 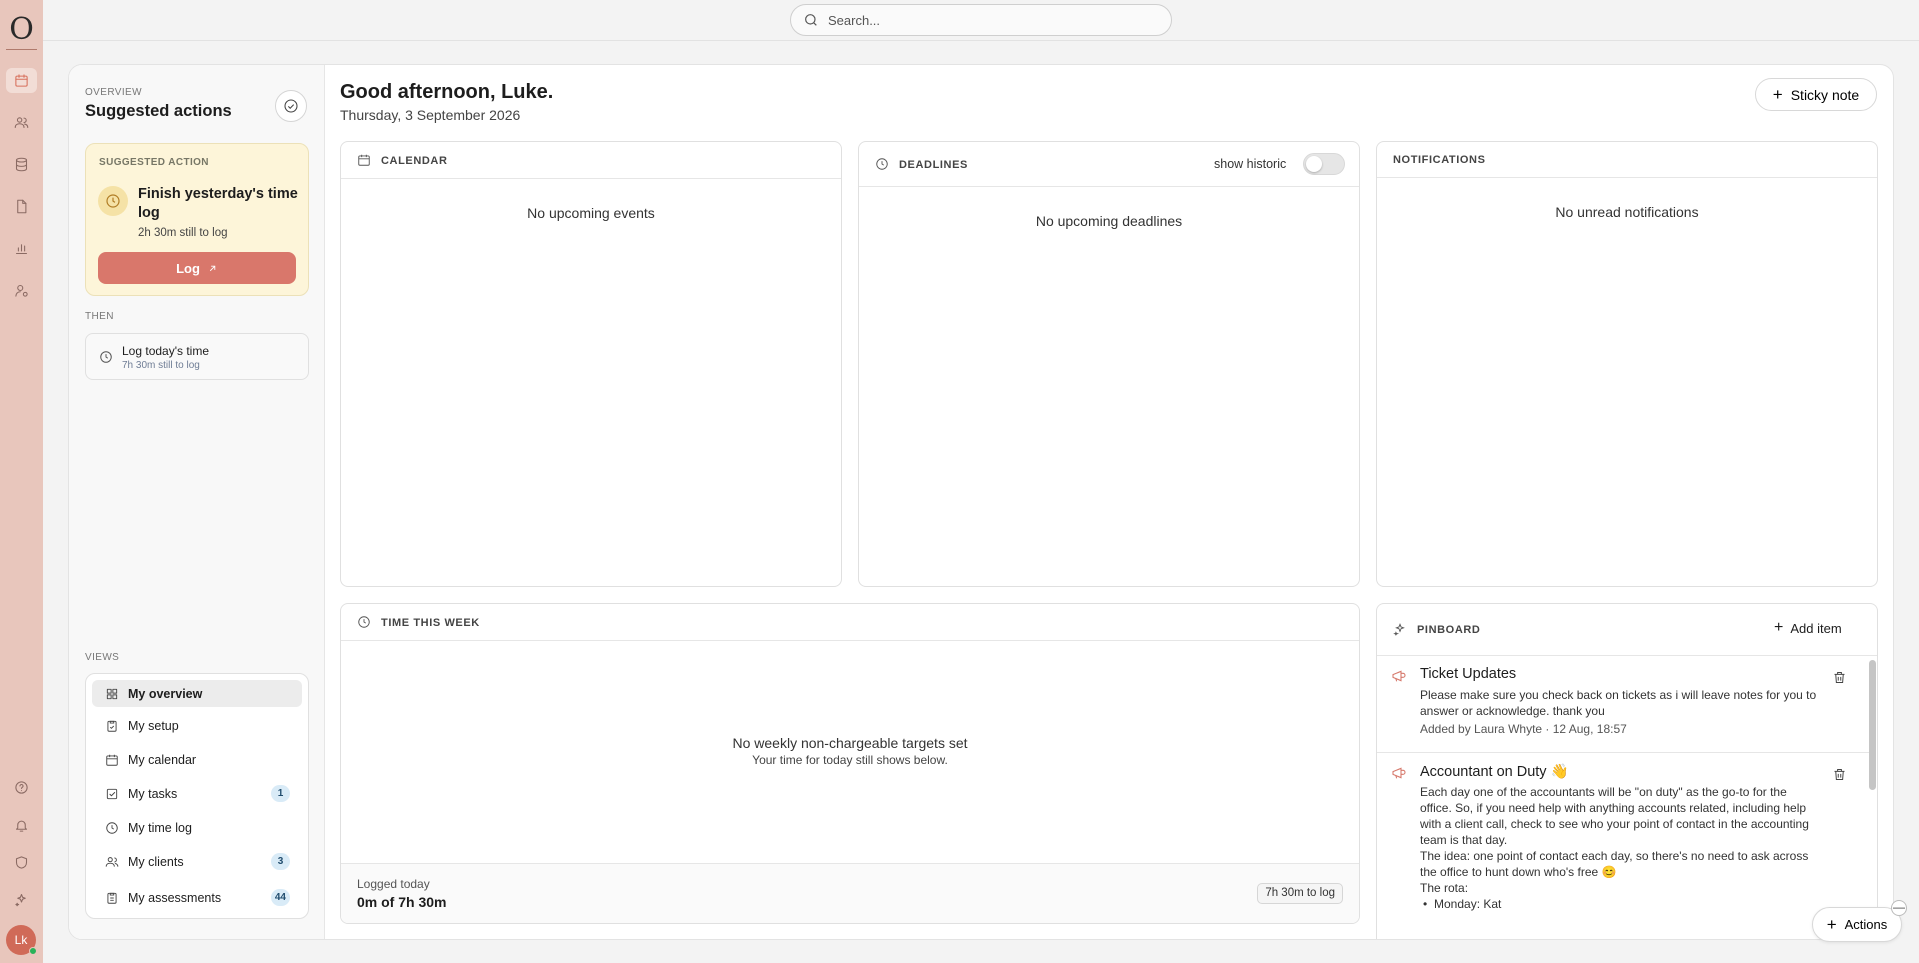 I want to click on global-search, so click(x=981, y=20).